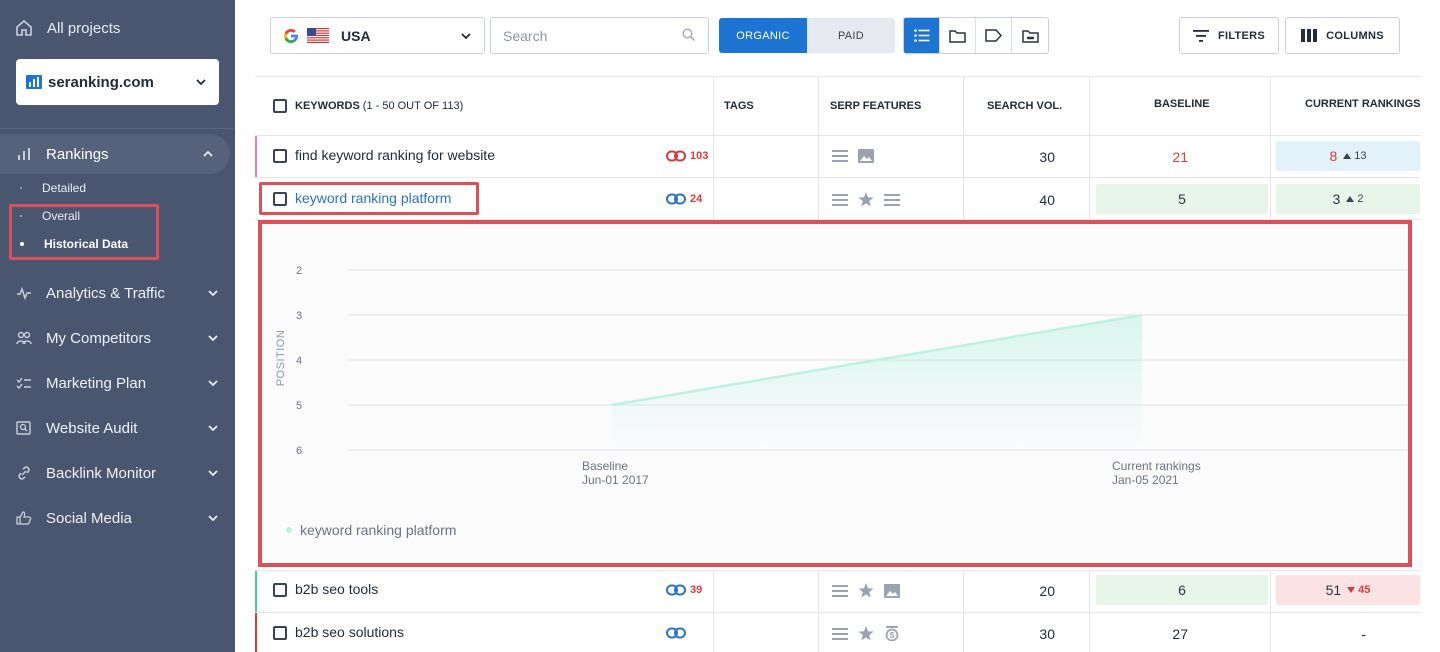 Image resolution: width=1440 pixels, height=652 pixels. I want to click on up-arrow-icon, so click(1347, 156).